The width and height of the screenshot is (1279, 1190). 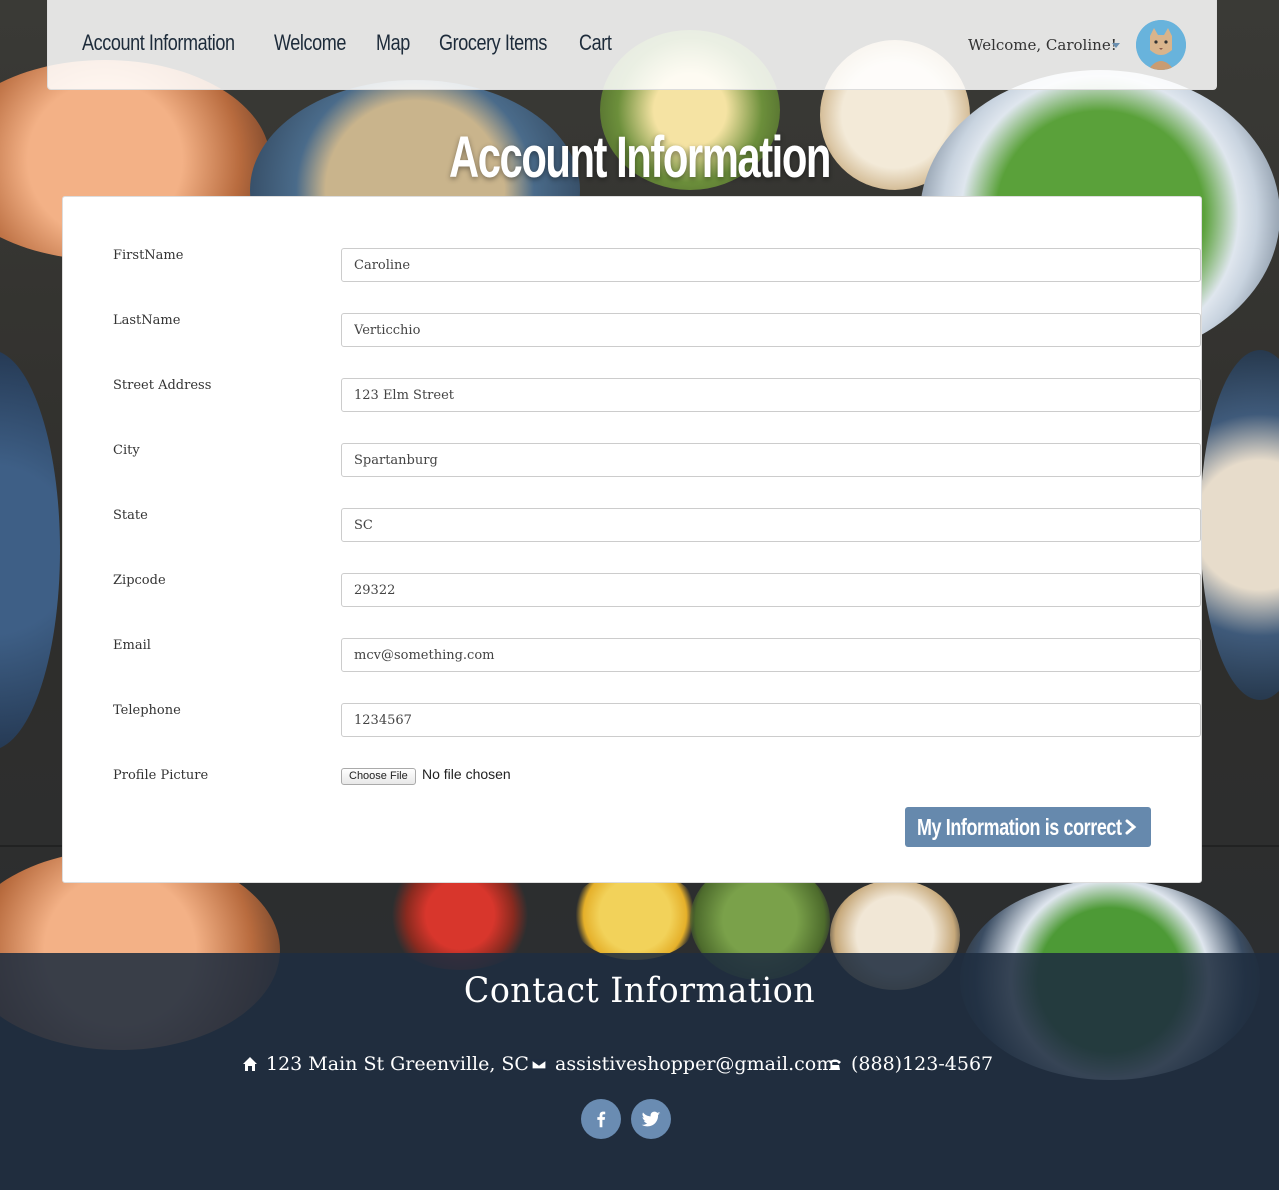 I want to click on form-row-email: Email, so click(x=657, y=655).